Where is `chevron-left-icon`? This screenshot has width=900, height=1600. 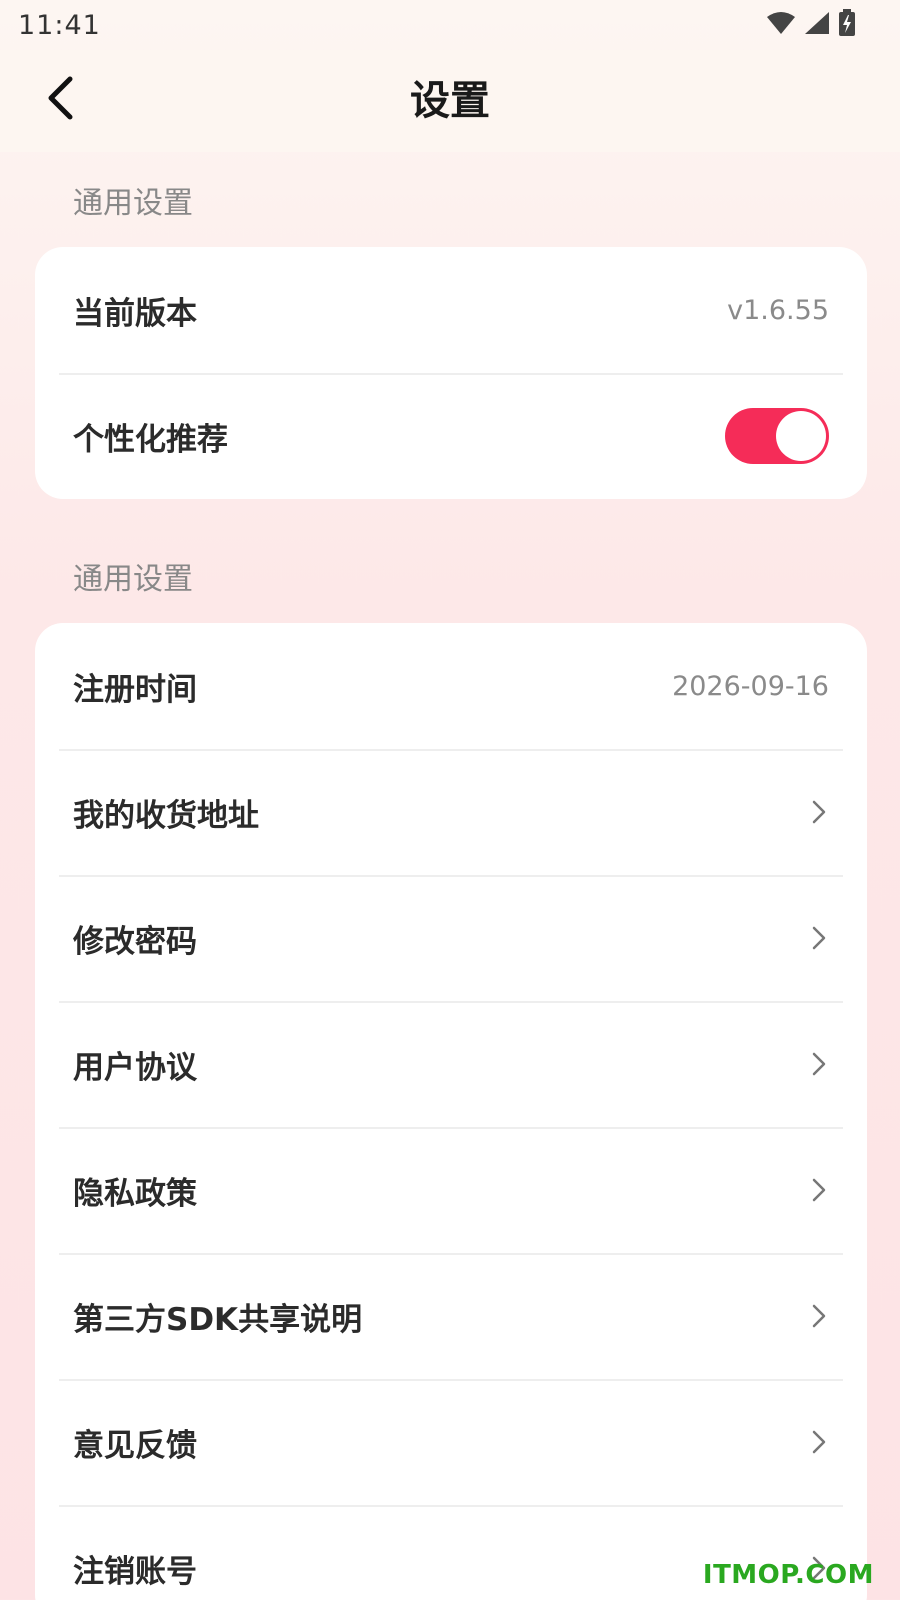 chevron-left-icon is located at coordinates (60, 100).